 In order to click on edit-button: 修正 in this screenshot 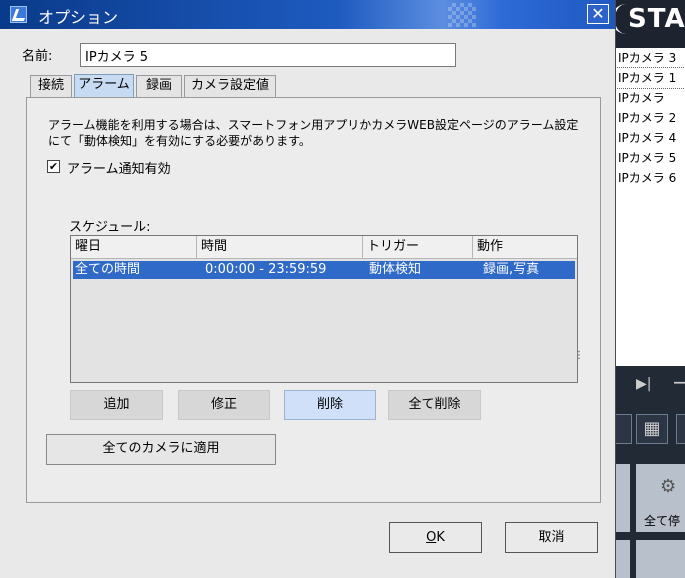, I will do `click(224, 405)`.